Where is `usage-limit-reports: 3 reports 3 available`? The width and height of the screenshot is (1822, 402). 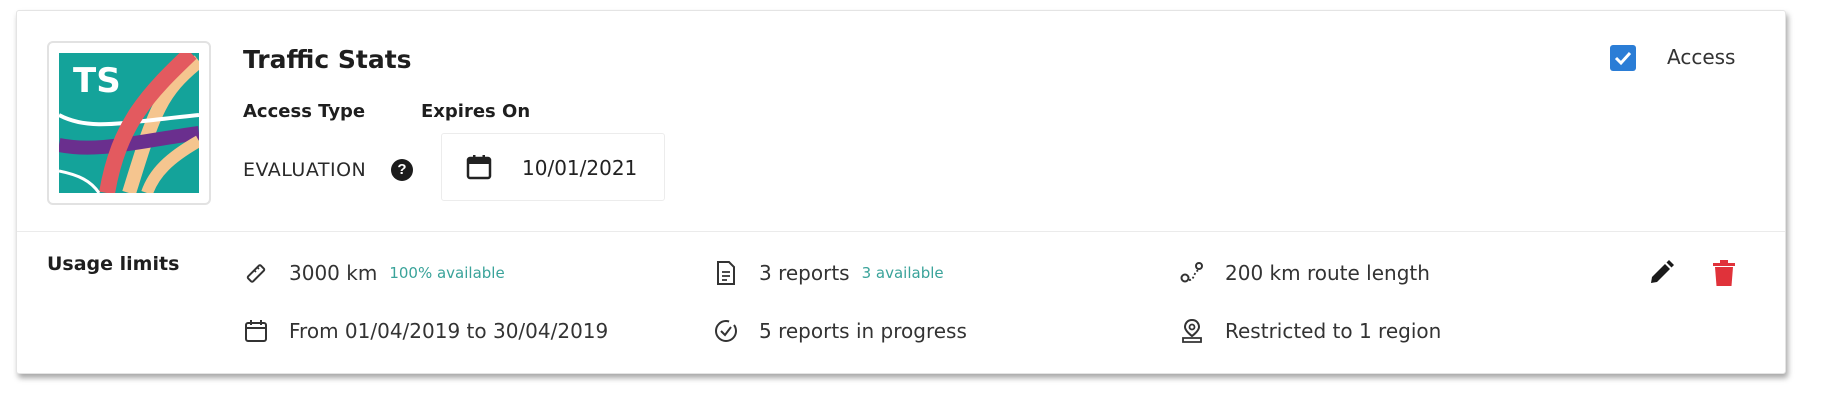
usage-limit-reports: 3 reports 3 available is located at coordinates (828, 273).